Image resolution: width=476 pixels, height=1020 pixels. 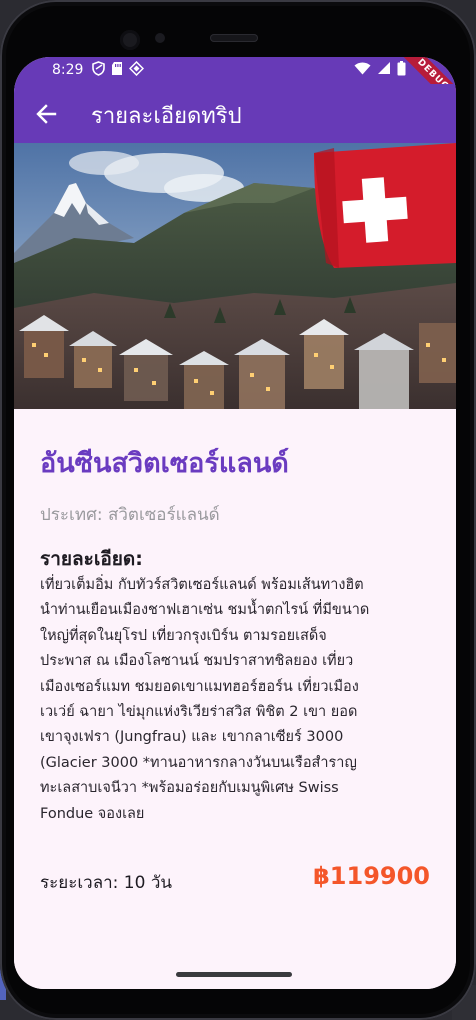 I want to click on front-camera, so click(x=130, y=40).